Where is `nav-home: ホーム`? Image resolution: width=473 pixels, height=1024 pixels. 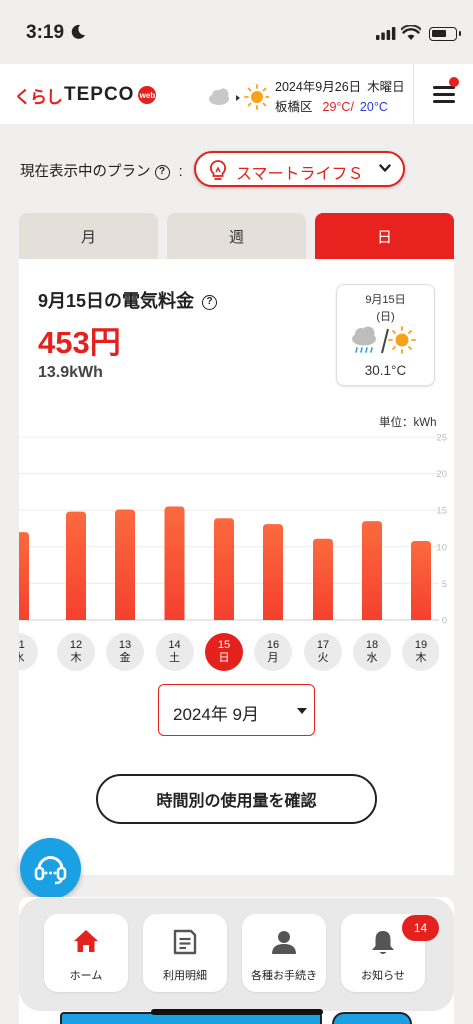
nav-home: ホーム is located at coordinates (86, 953).